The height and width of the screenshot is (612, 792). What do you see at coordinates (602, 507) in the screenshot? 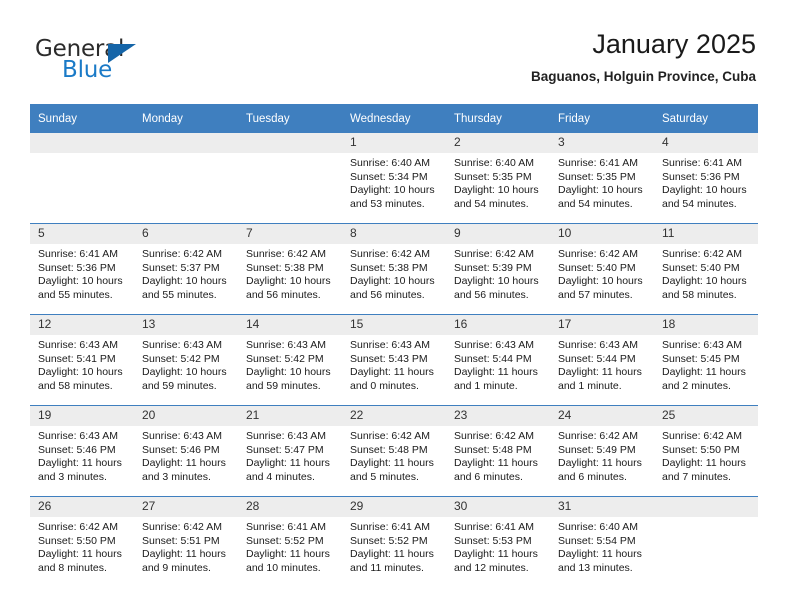
I see `day-number: 31` at bounding box center [602, 507].